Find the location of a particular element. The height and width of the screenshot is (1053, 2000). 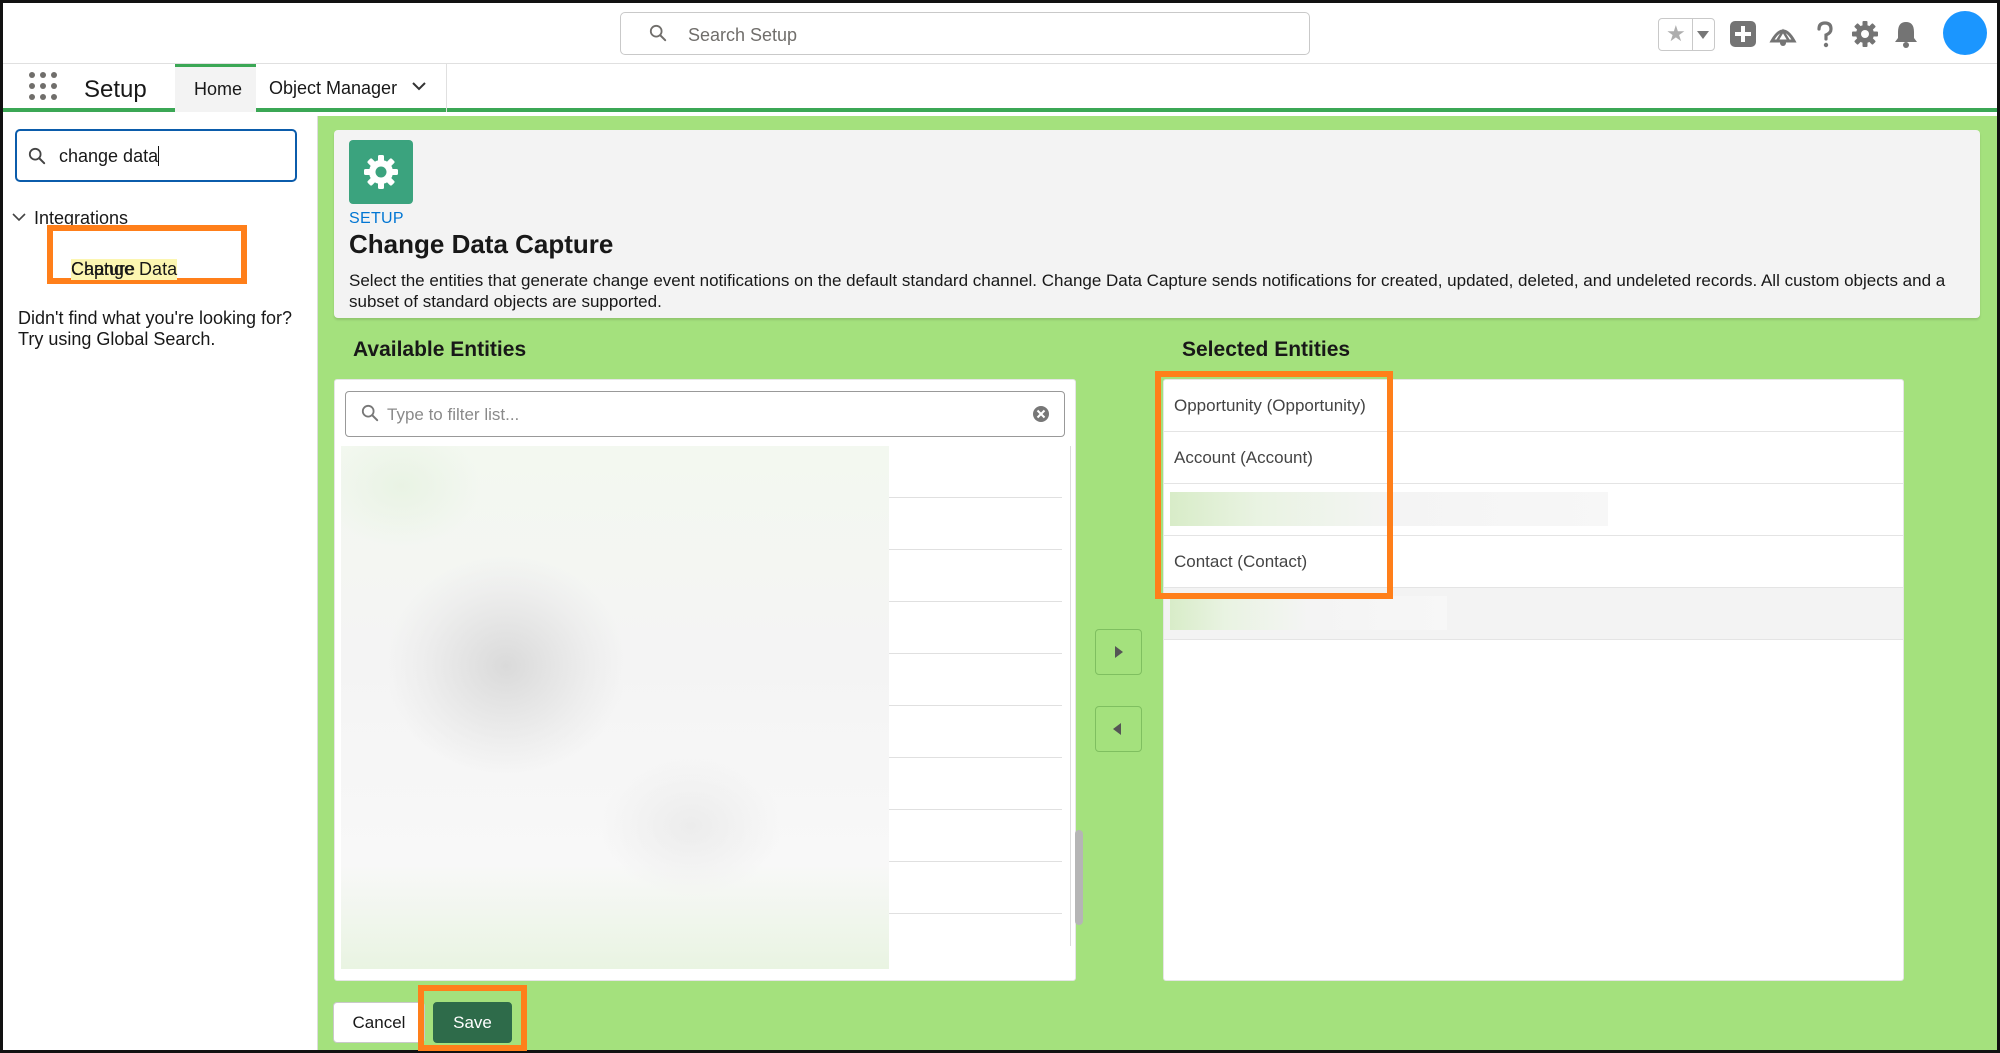

not-found-line-1: Didn't find what you're looking for? is located at coordinates (155, 318).